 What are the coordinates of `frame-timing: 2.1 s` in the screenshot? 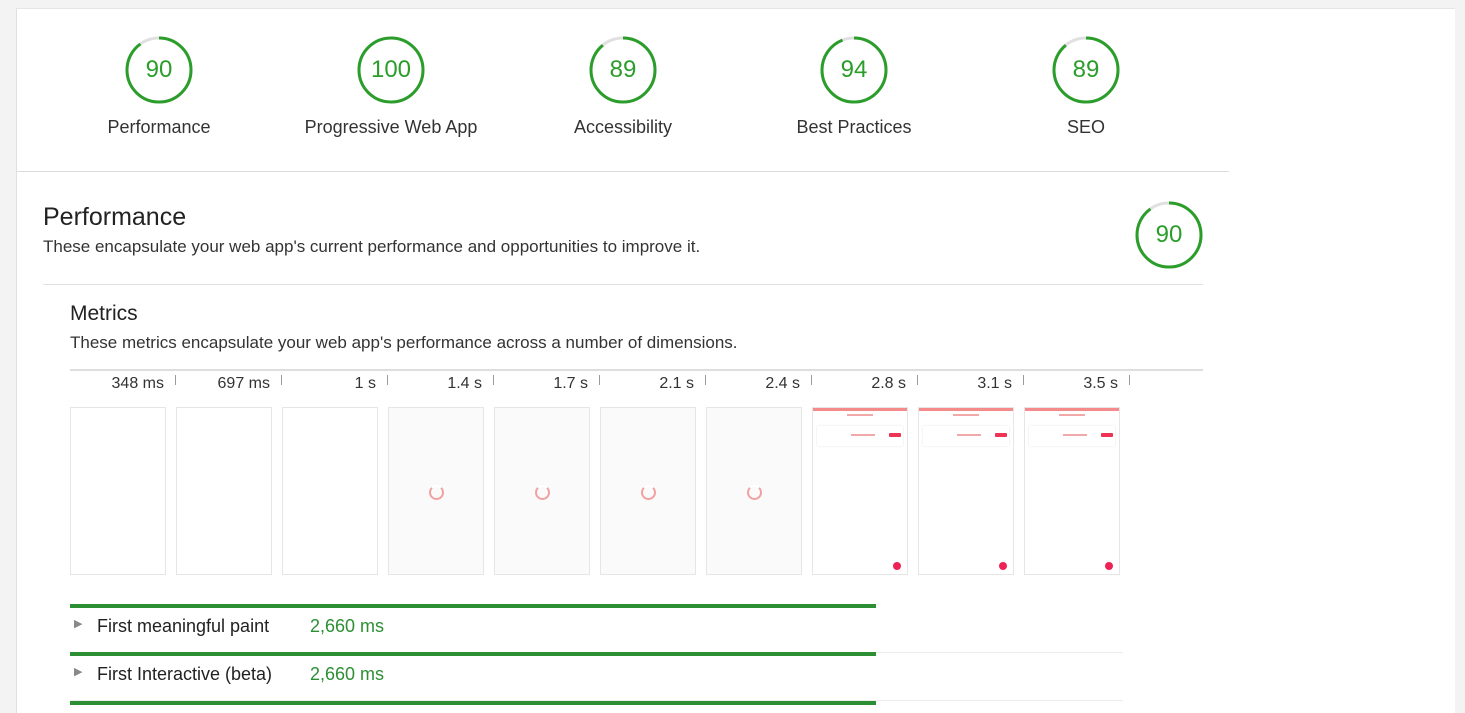 It's located at (676, 383).